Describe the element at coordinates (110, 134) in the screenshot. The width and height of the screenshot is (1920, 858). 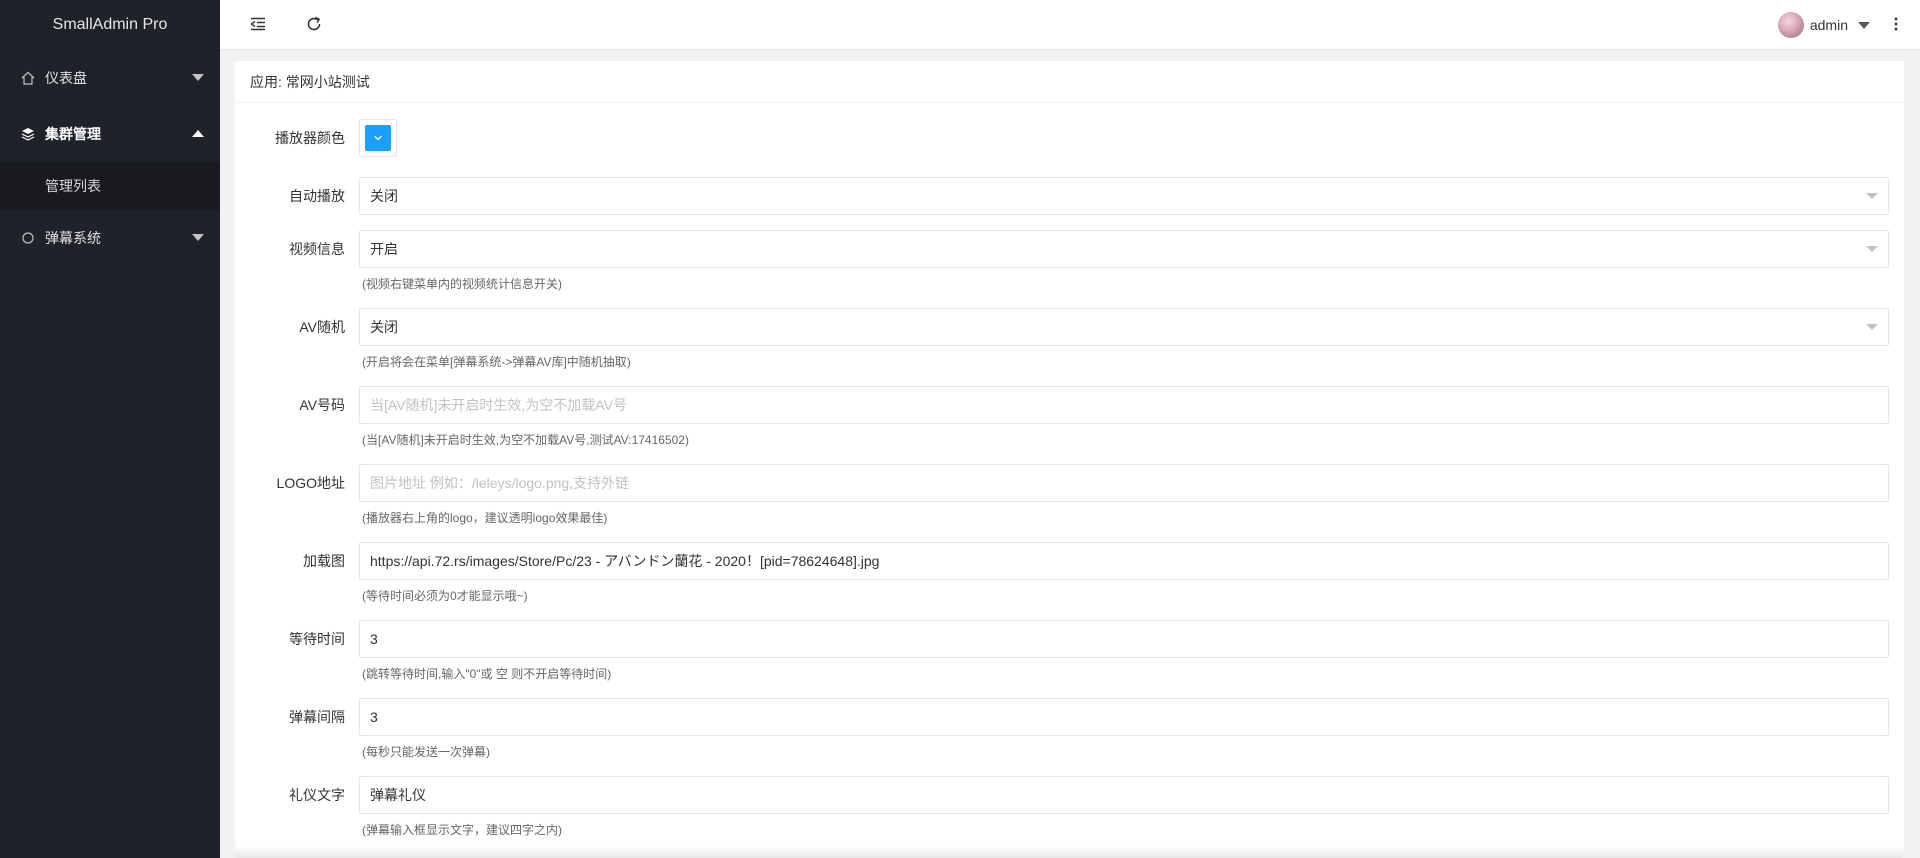
I see `sidebar-item-cluster: 集群管理` at that location.